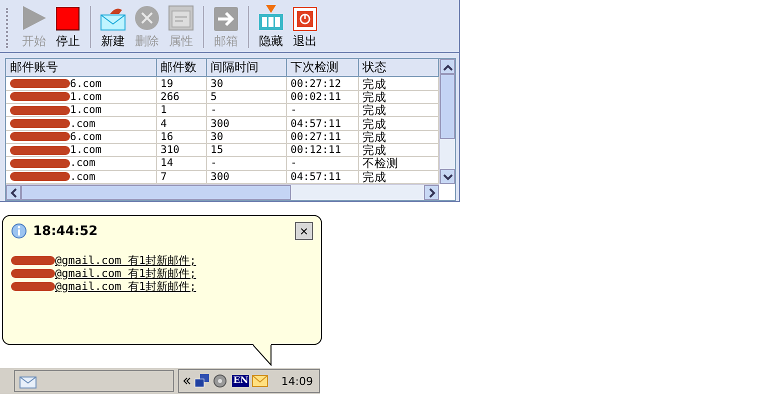 The height and width of the screenshot is (400, 783). I want to click on table-cell: 1, so click(181, 110).